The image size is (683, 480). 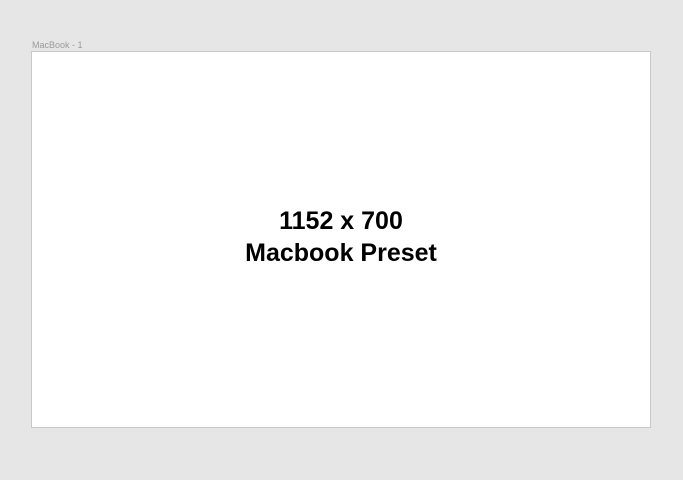 What do you see at coordinates (341, 237) in the screenshot?
I see `frame-content-text: 1152 x 700 Macbook Preset` at bounding box center [341, 237].